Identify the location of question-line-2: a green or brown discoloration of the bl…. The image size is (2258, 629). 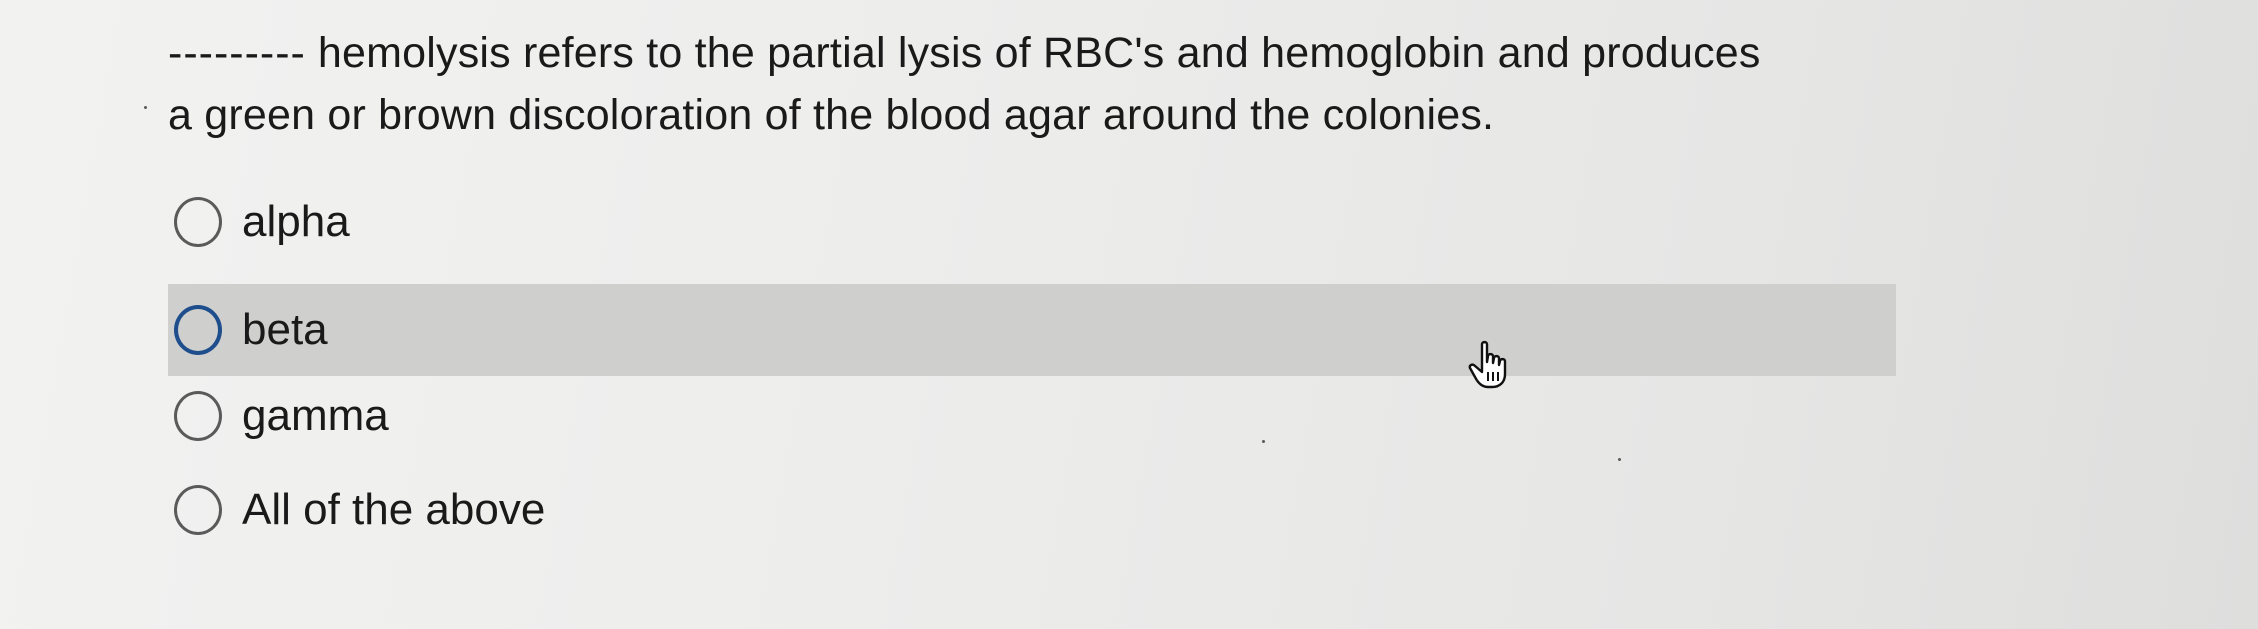
(831, 115).